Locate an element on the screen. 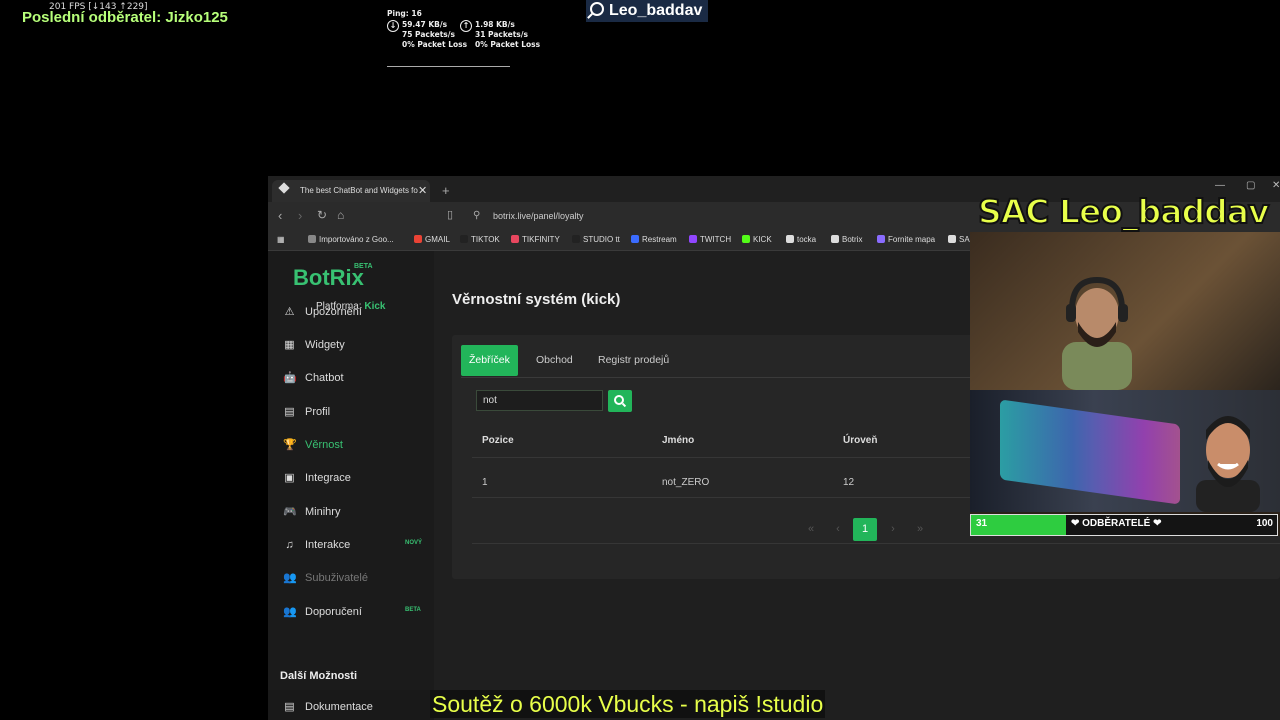 This screenshot has width=1280, height=720. bookmark-icon: ▯ is located at coordinates (450, 214).